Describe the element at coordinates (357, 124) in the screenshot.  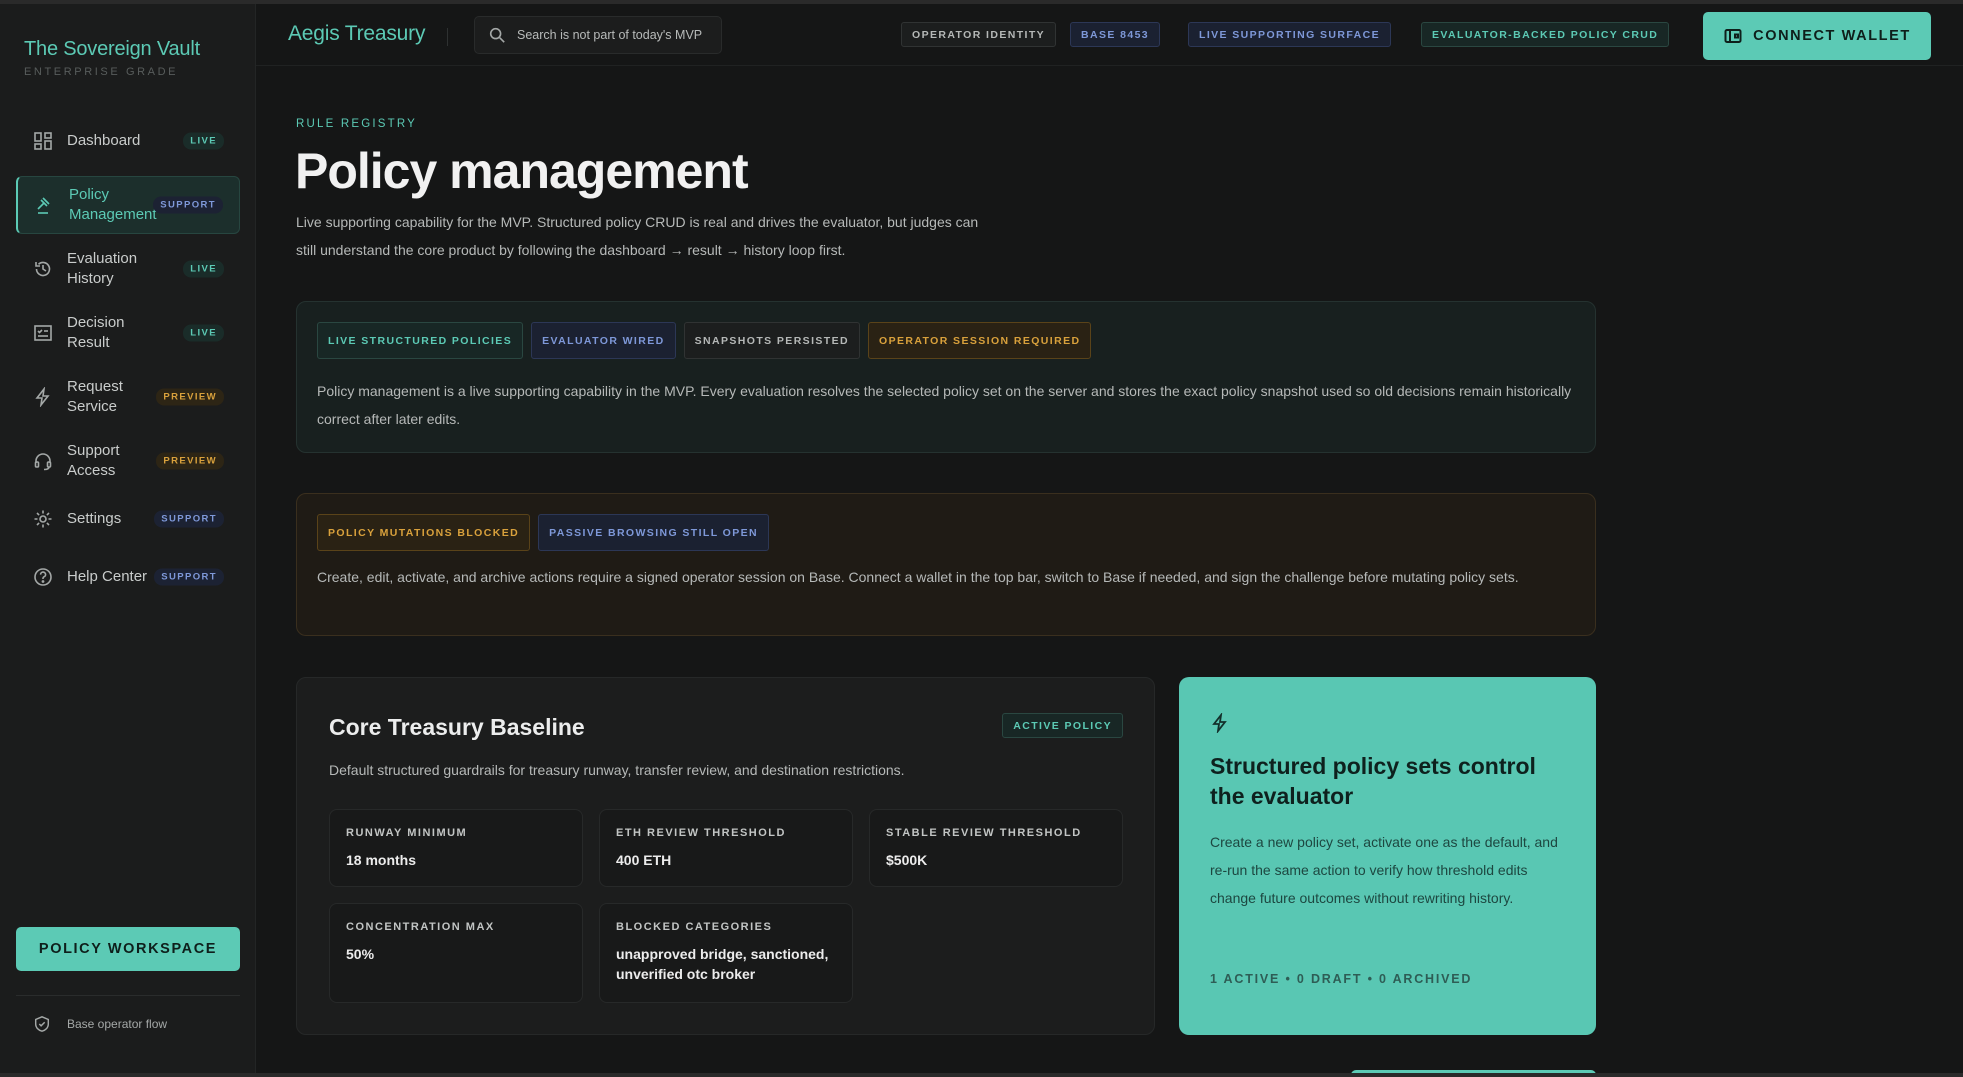
I see `page-eyebrow: RULE REGISTRY` at that location.